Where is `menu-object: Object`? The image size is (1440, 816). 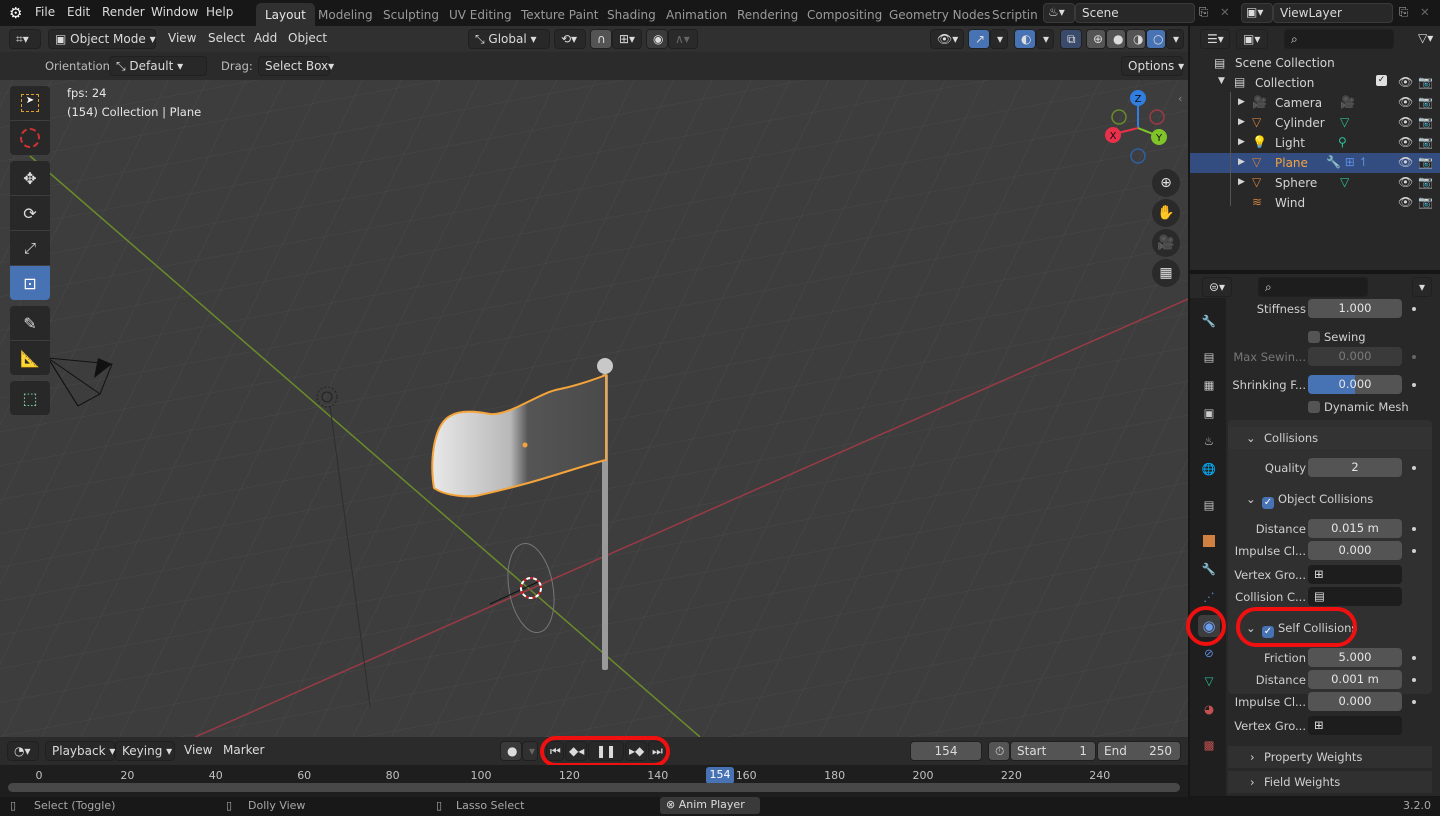
menu-object: Object is located at coordinates (307, 39).